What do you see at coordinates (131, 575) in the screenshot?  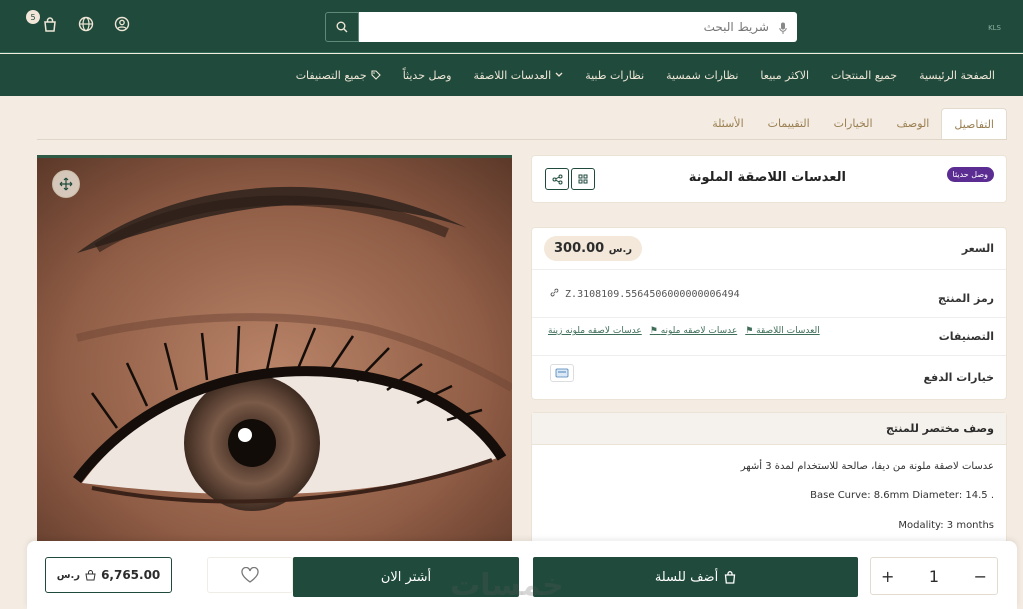 I see `total-amount: 6,765.00` at bounding box center [131, 575].